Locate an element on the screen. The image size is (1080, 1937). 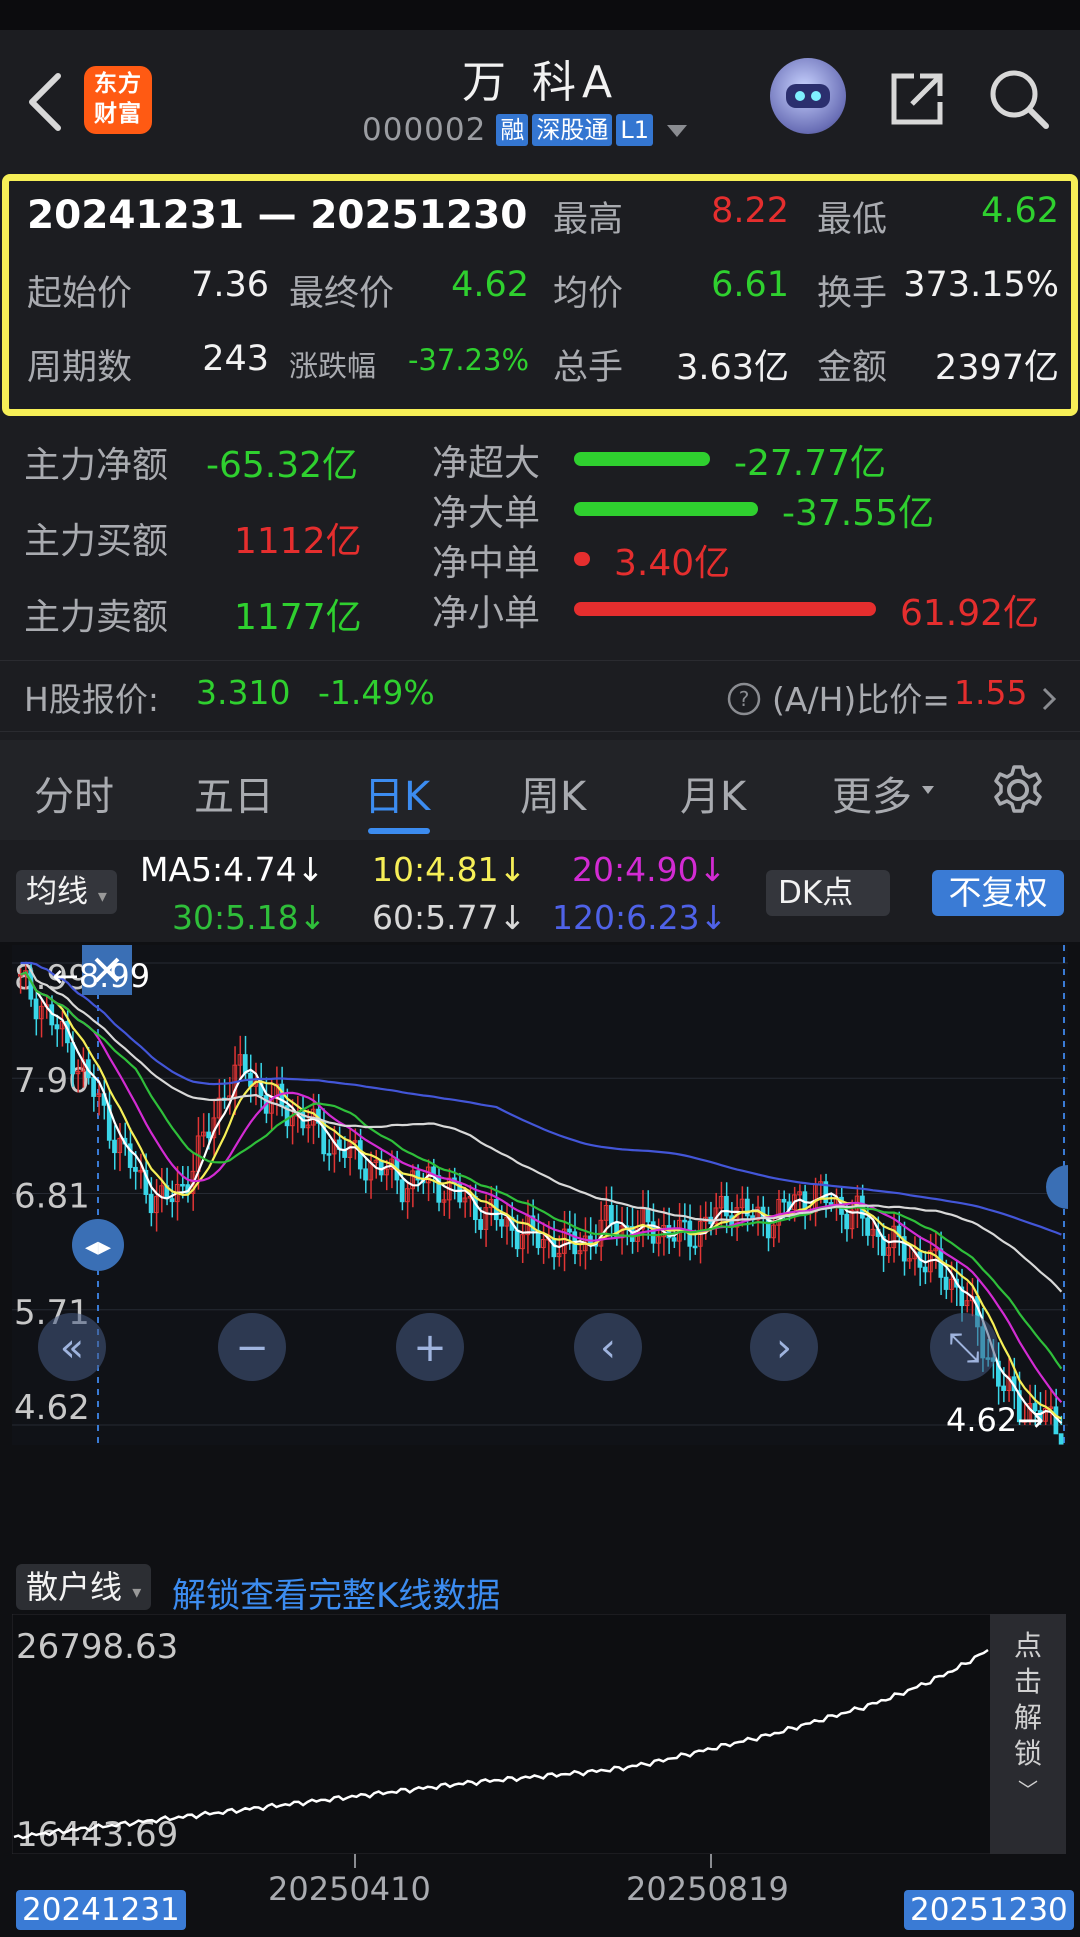
help-icon: ? is located at coordinates (744, 699).